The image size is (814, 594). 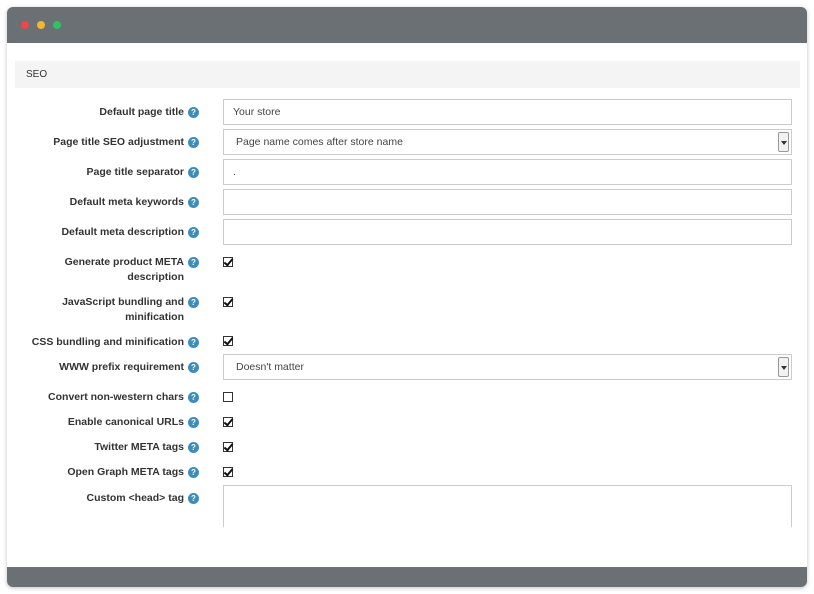 I want to click on www-prefix-value: Doesn't matter, so click(x=270, y=367).